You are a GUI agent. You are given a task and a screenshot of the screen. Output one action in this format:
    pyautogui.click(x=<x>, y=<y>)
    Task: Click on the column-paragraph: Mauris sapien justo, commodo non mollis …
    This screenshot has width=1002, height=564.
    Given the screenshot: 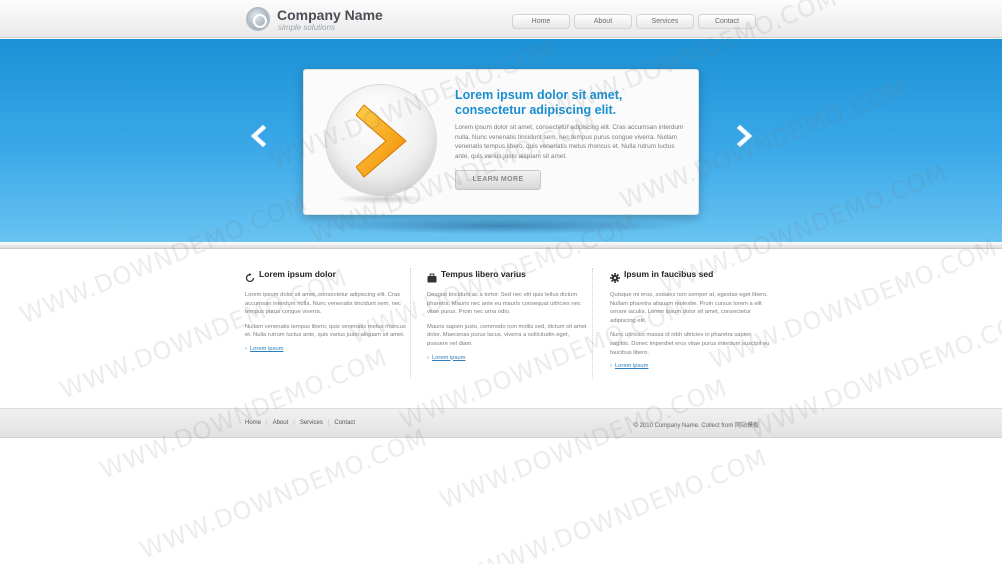 What is the action you would take?
    pyautogui.click(x=507, y=335)
    